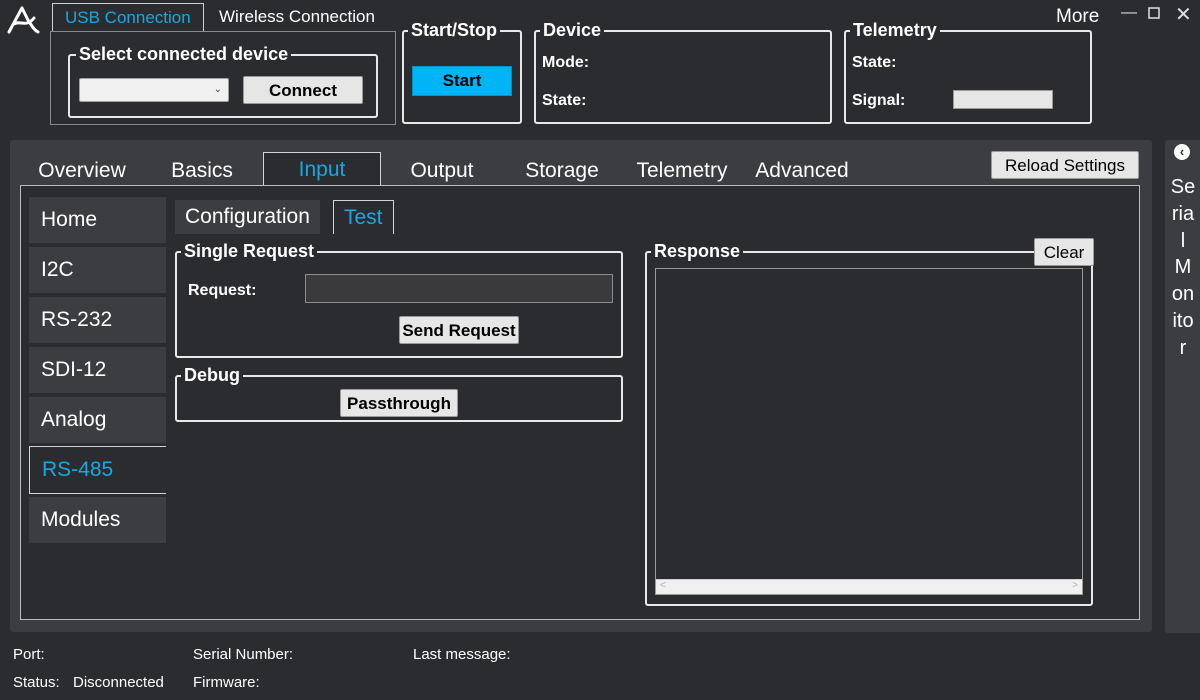  I want to click on device-state-label: State:, so click(564, 100).